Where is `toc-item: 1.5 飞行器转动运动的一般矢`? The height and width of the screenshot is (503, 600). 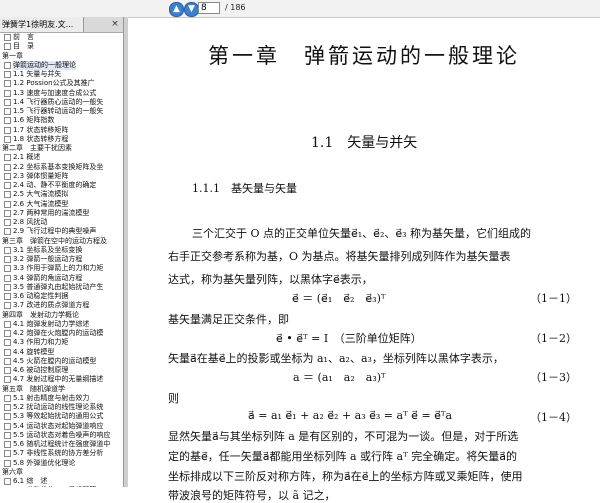 toc-item: 1.5 飞行器转动运动的一般矢 is located at coordinates (61, 111).